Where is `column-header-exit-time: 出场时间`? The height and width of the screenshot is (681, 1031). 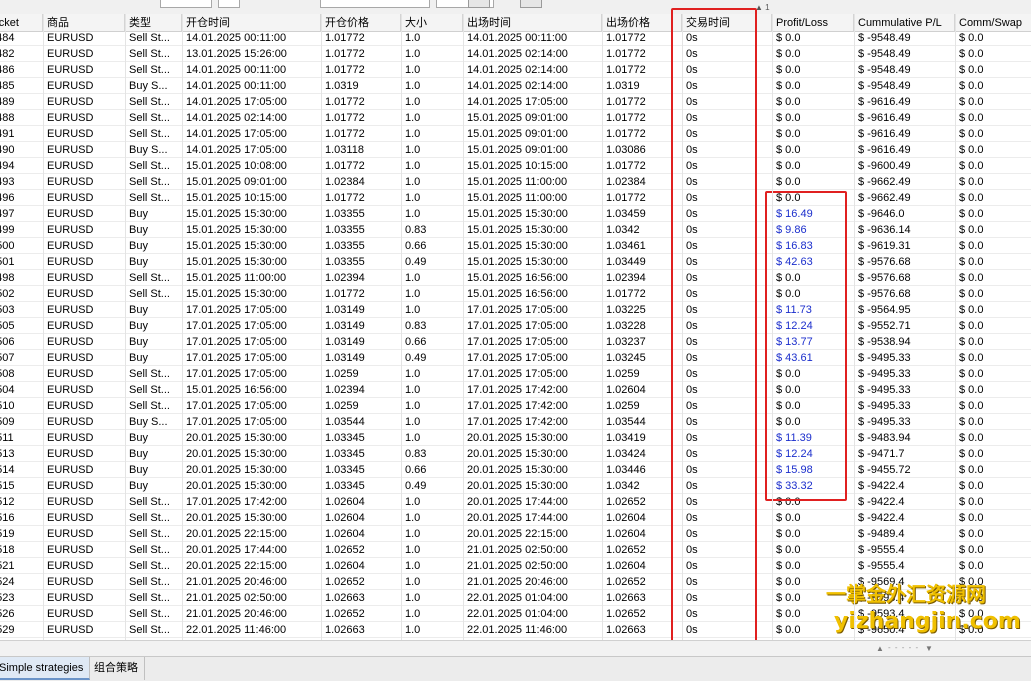 column-header-exit-time: 出场时间 is located at coordinates (532, 23).